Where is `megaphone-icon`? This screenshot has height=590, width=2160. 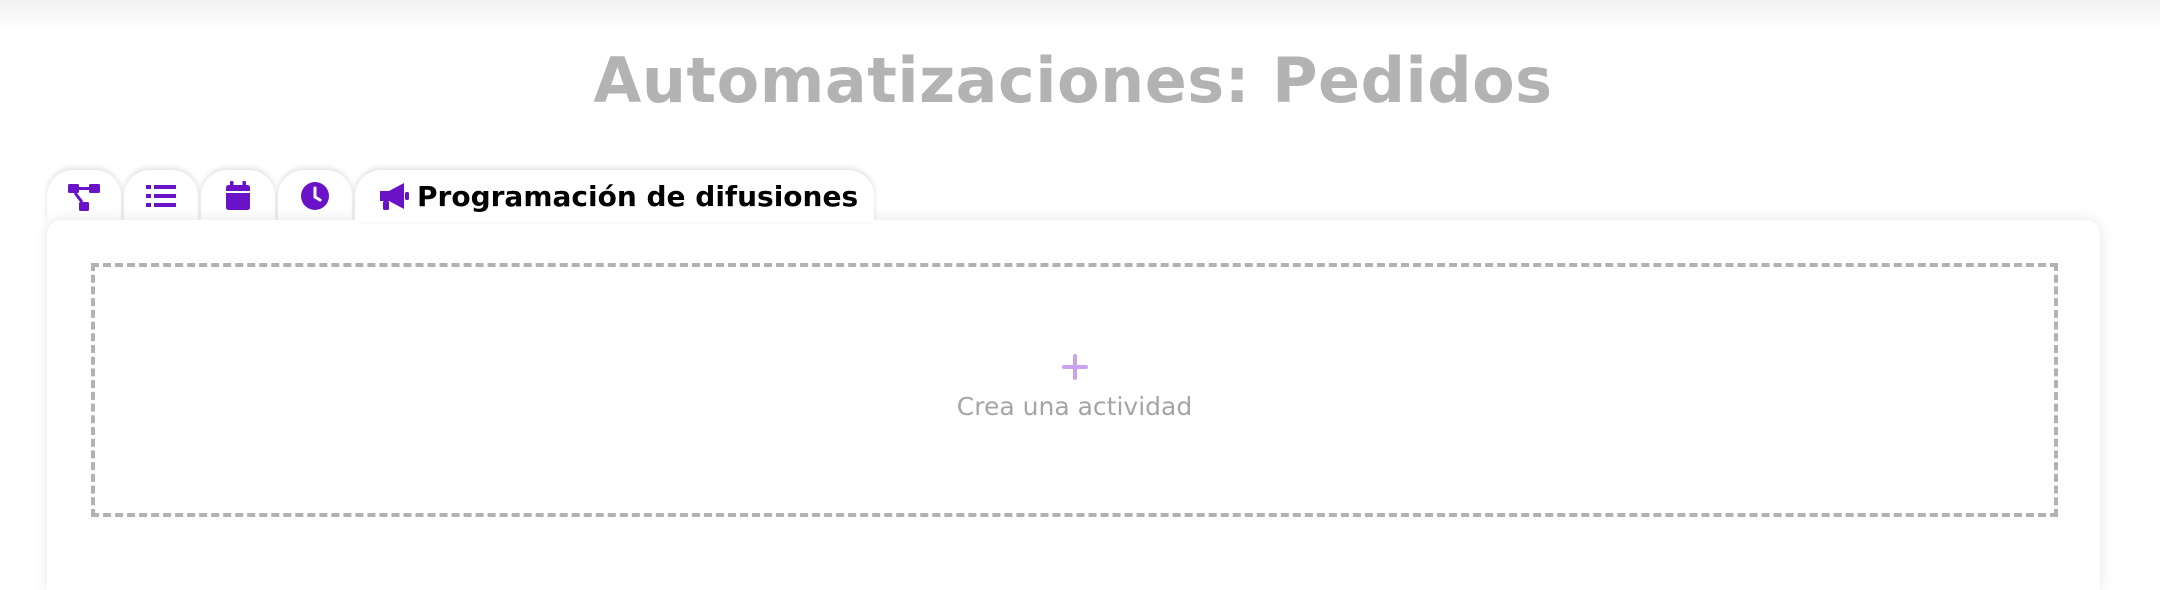 megaphone-icon is located at coordinates (394, 196).